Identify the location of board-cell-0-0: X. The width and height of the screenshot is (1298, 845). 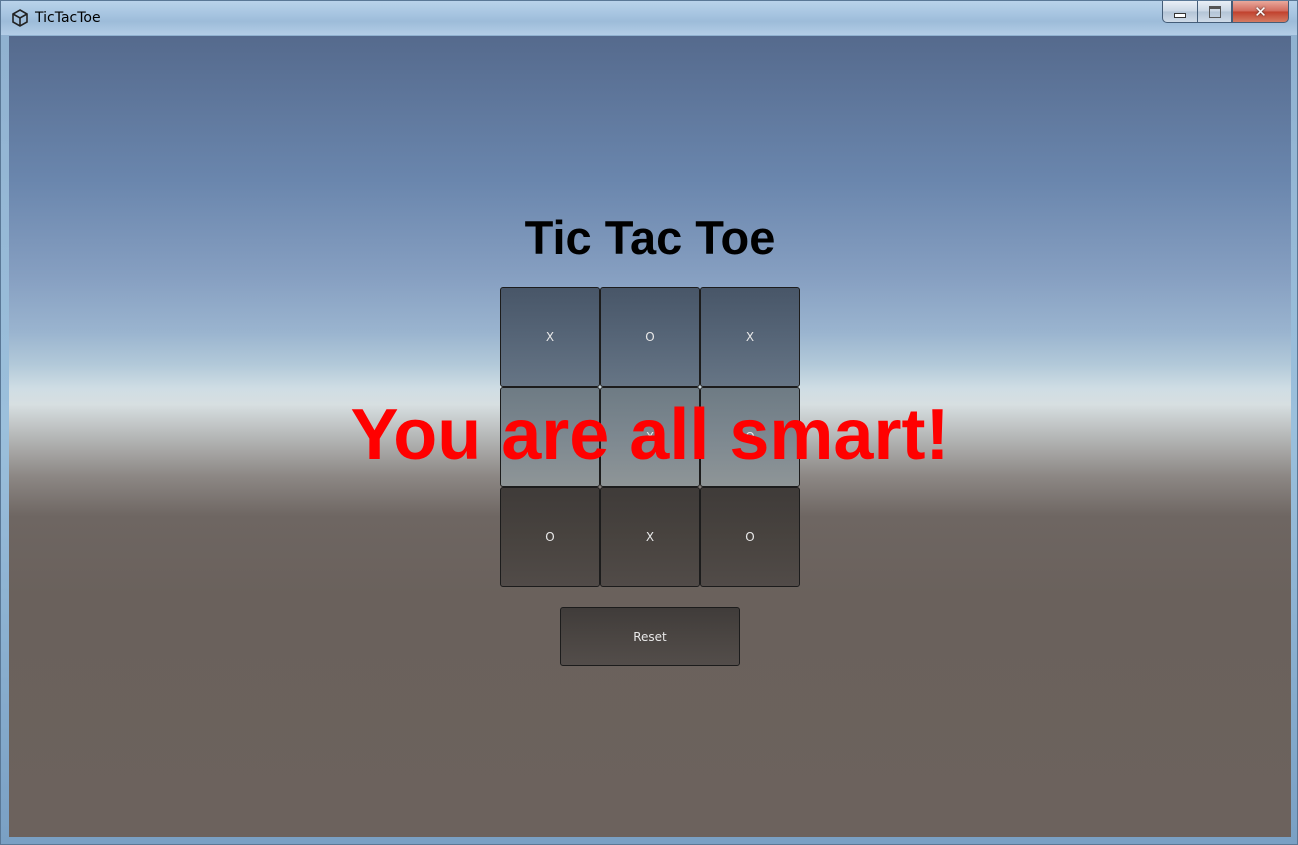
(550, 337).